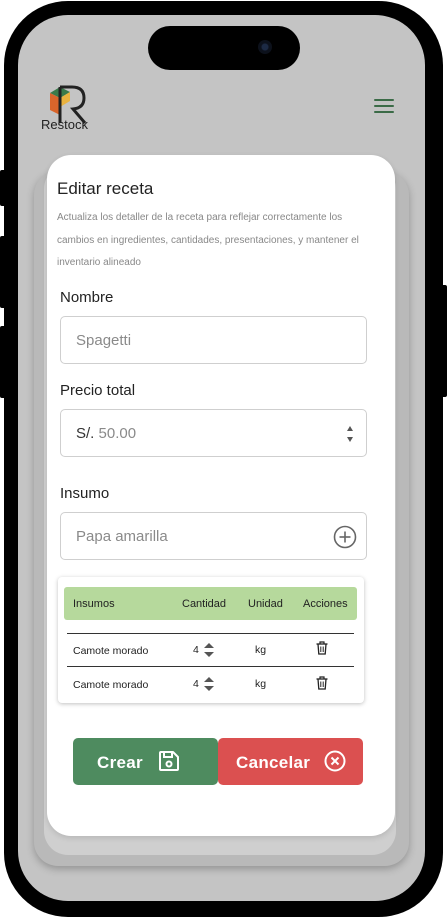  I want to click on supply-label: Insumo, so click(85, 493).